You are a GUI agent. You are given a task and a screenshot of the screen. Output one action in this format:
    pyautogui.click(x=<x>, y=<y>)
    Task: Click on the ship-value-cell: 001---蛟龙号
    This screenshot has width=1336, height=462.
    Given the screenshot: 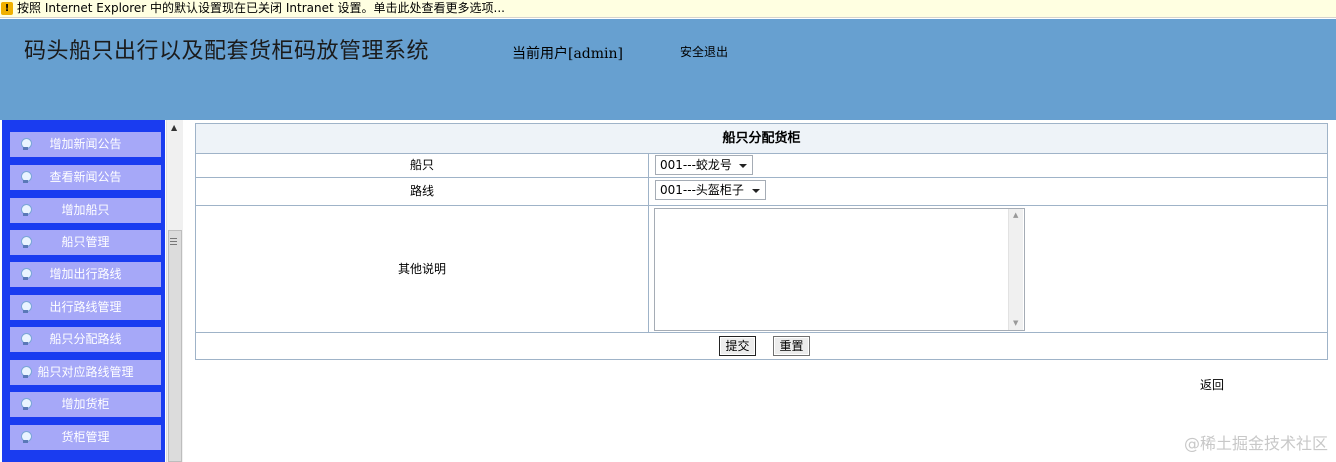 What is the action you would take?
    pyautogui.click(x=988, y=165)
    